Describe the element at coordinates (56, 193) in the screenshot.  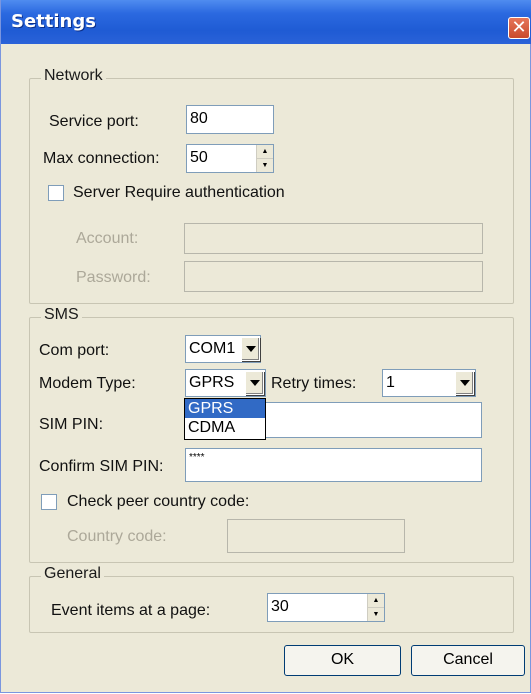
I see `auth-checkbox` at that location.